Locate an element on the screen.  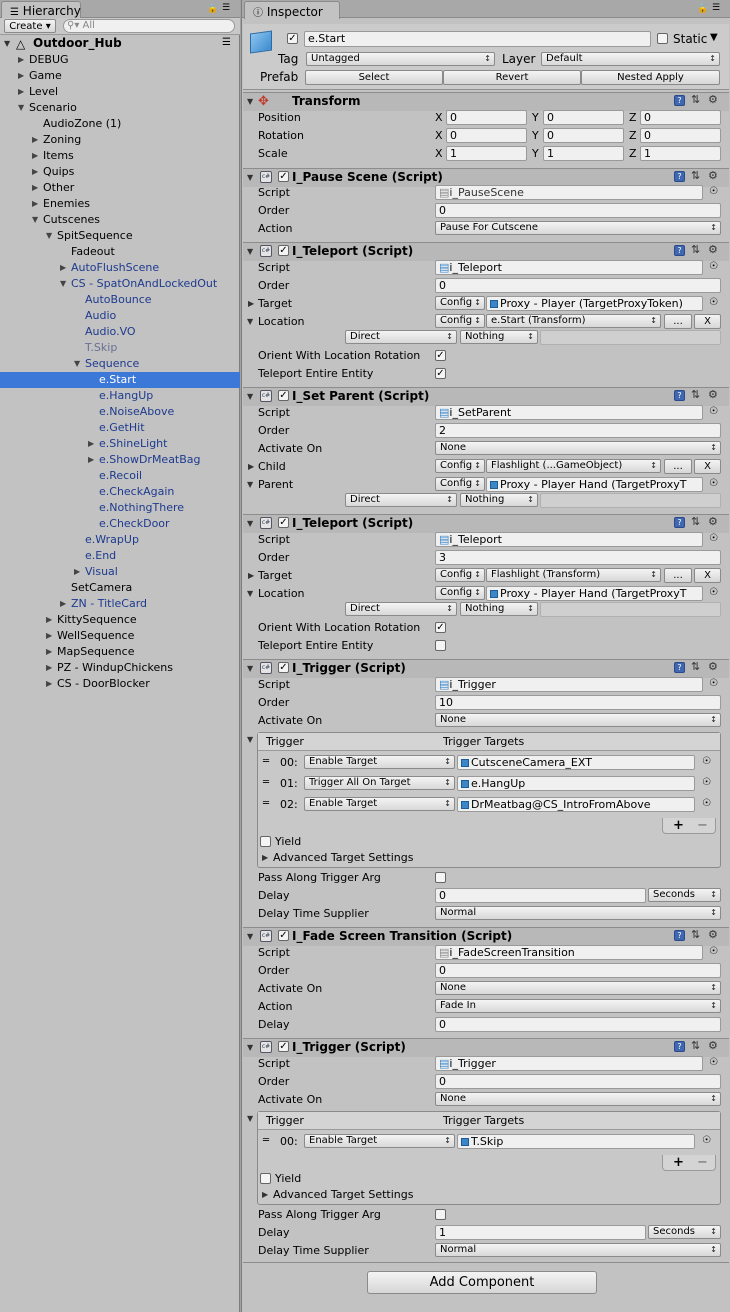
trigger-target-field: e.HangUp is located at coordinates (576, 783).